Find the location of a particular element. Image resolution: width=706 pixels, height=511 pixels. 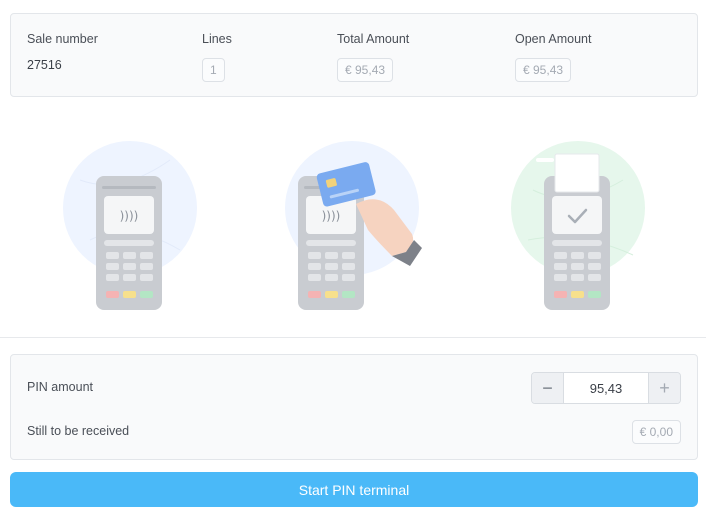

pin-amount-input is located at coordinates (606, 388).